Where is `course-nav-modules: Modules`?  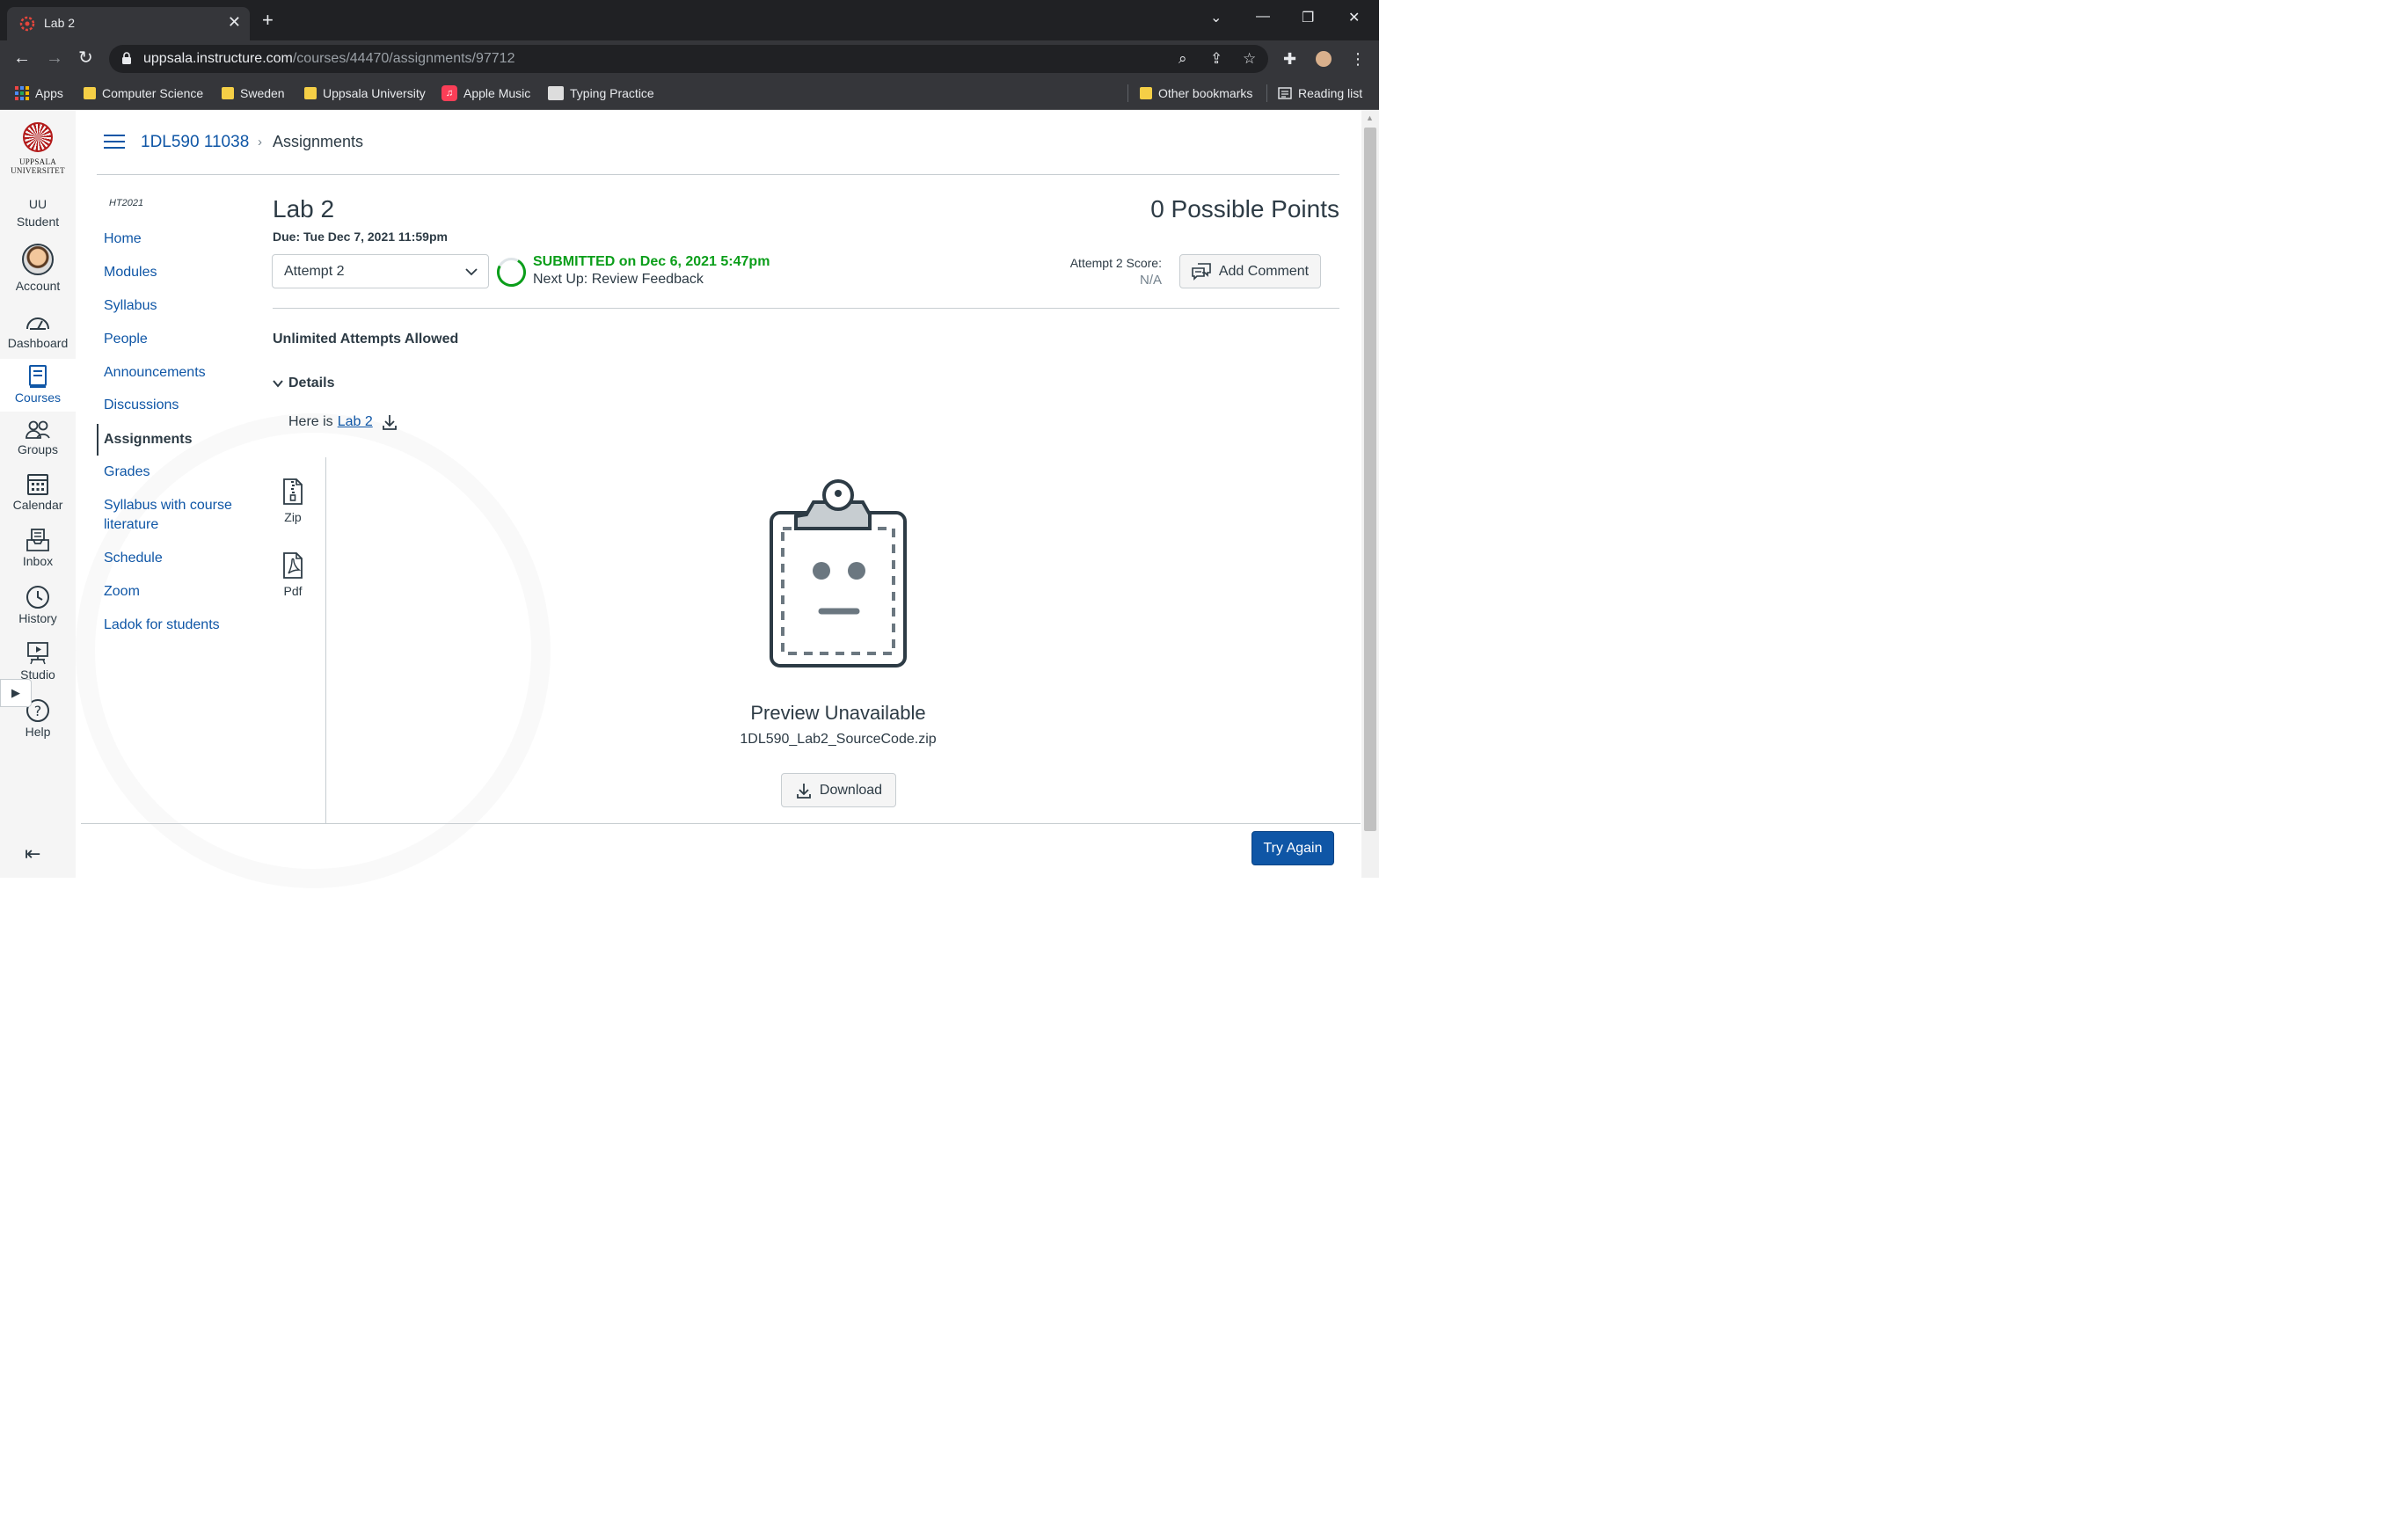 course-nav-modules: Modules is located at coordinates (178, 273).